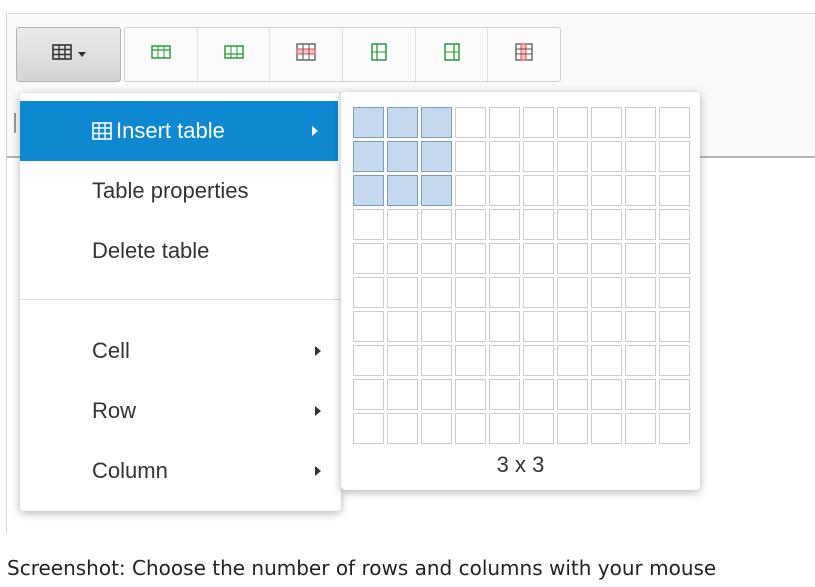 This screenshot has height=587, width=815. Describe the element at coordinates (379, 54) in the screenshot. I see `insert-column-before-button` at that location.